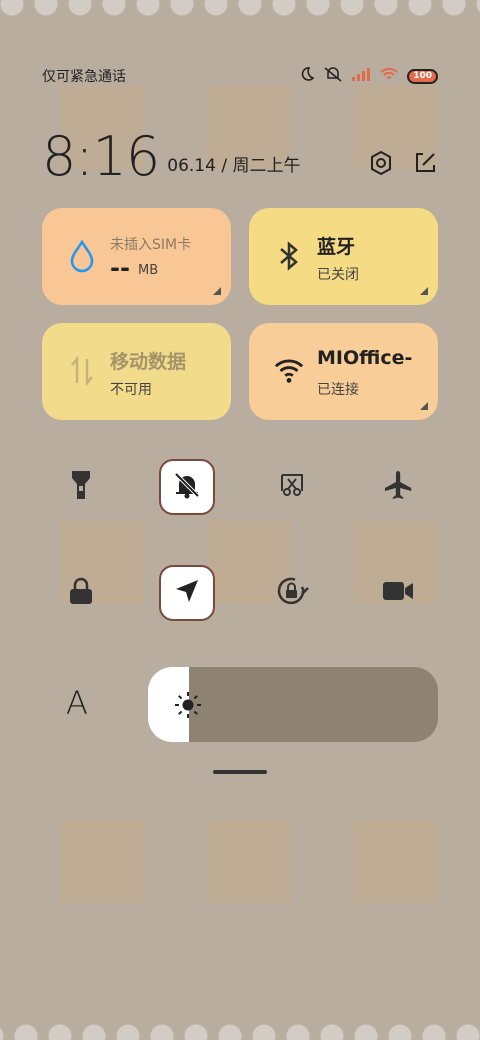  Describe the element at coordinates (338, 390) in the screenshot. I see `tile-wifi-sub: 已连接` at that location.